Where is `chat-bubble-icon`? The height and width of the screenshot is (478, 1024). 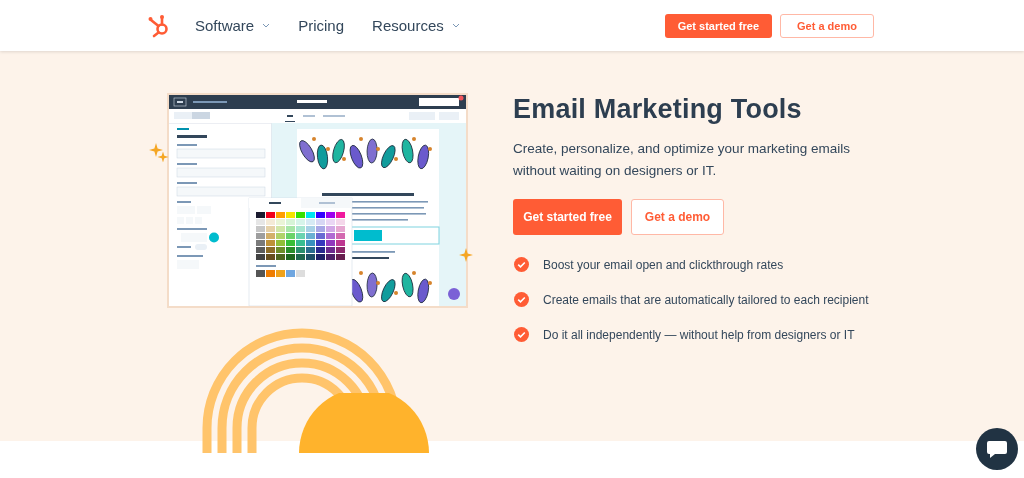 chat-bubble-icon is located at coordinates (997, 449).